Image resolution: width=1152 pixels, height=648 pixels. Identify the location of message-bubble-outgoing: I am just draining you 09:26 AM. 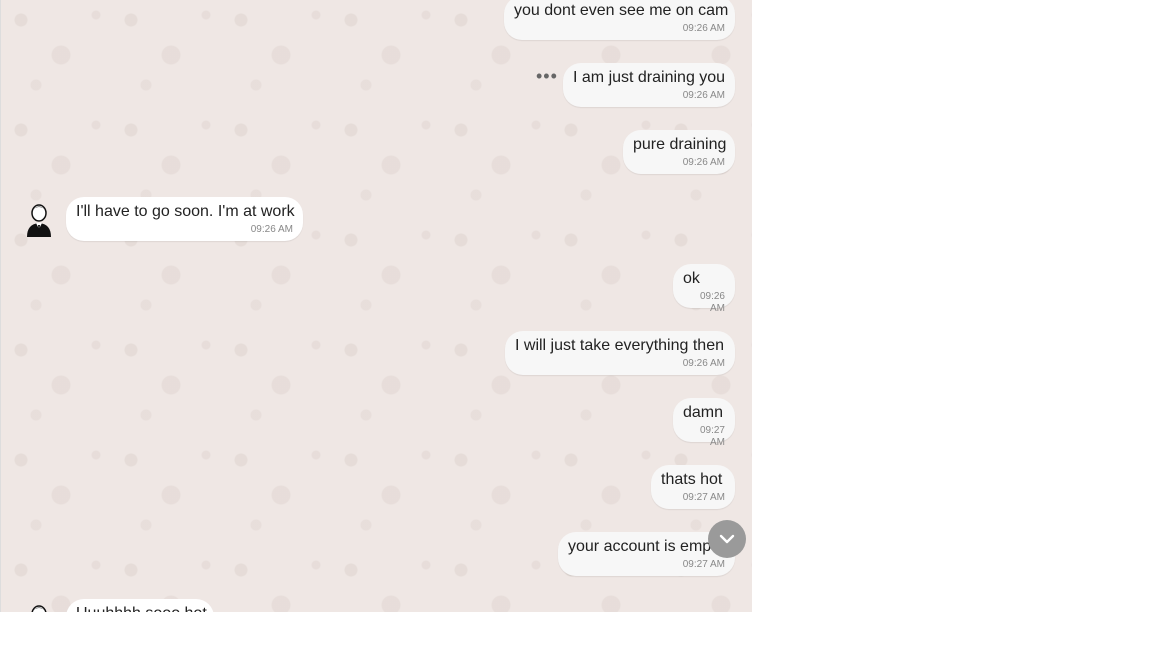
(649, 85).